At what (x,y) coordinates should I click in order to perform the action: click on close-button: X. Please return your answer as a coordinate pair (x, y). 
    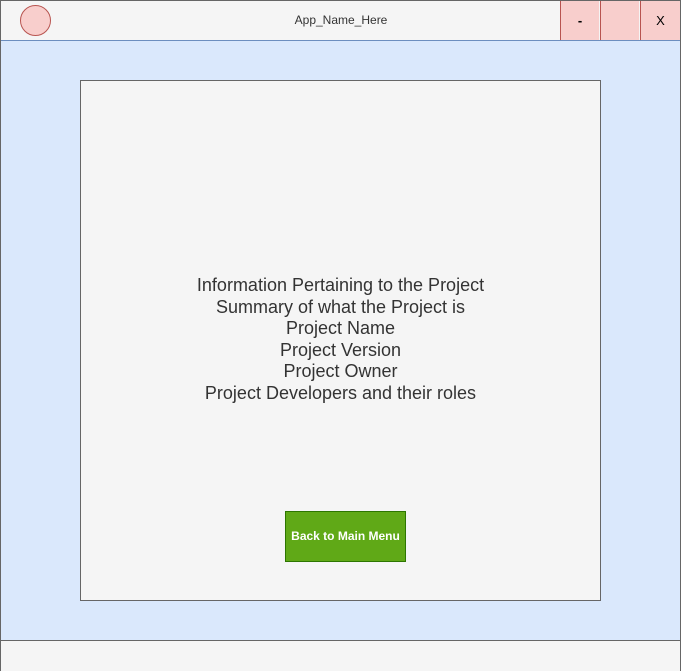
    Looking at the image, I should click on (660, 20).